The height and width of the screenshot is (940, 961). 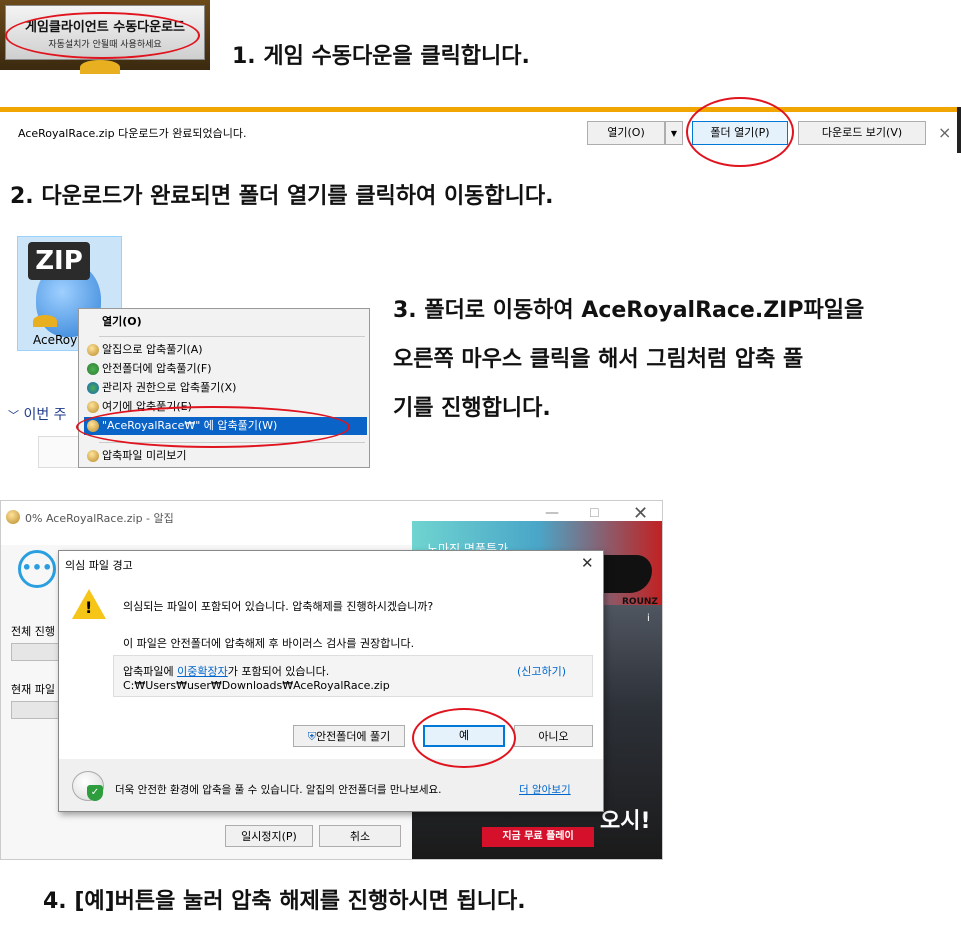 What do you see at coordinates (648, 618) in the screenshot?
I see `info-icon: i` at bounding box center [648, 618].